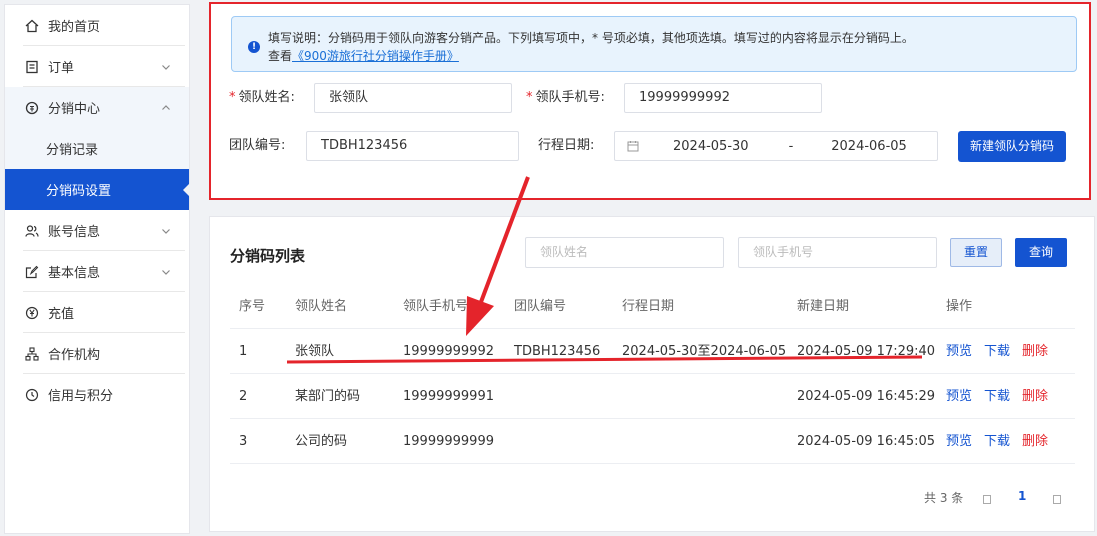  What do you see at coordinates (540, 306) in the screenshot?
I see `column-header: 团队编号` at bounding box center [540, 306].